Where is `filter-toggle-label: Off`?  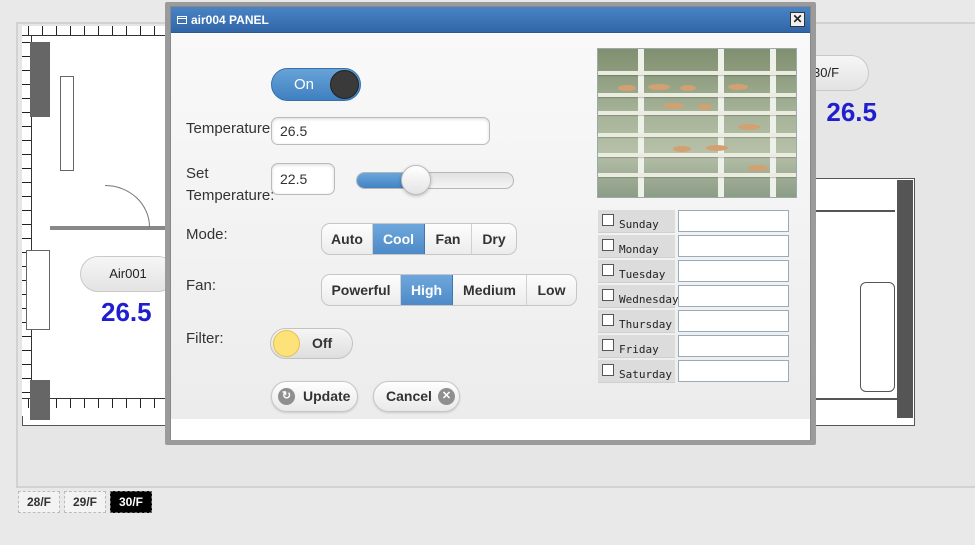 filter-toggle-label: Off is located at coordinates (322, 343).